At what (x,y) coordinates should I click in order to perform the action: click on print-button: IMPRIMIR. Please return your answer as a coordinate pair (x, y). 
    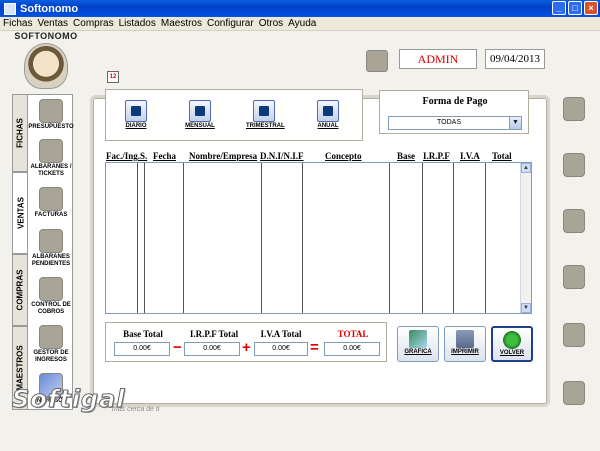
    Looking at the image, I should click on (465, 344).